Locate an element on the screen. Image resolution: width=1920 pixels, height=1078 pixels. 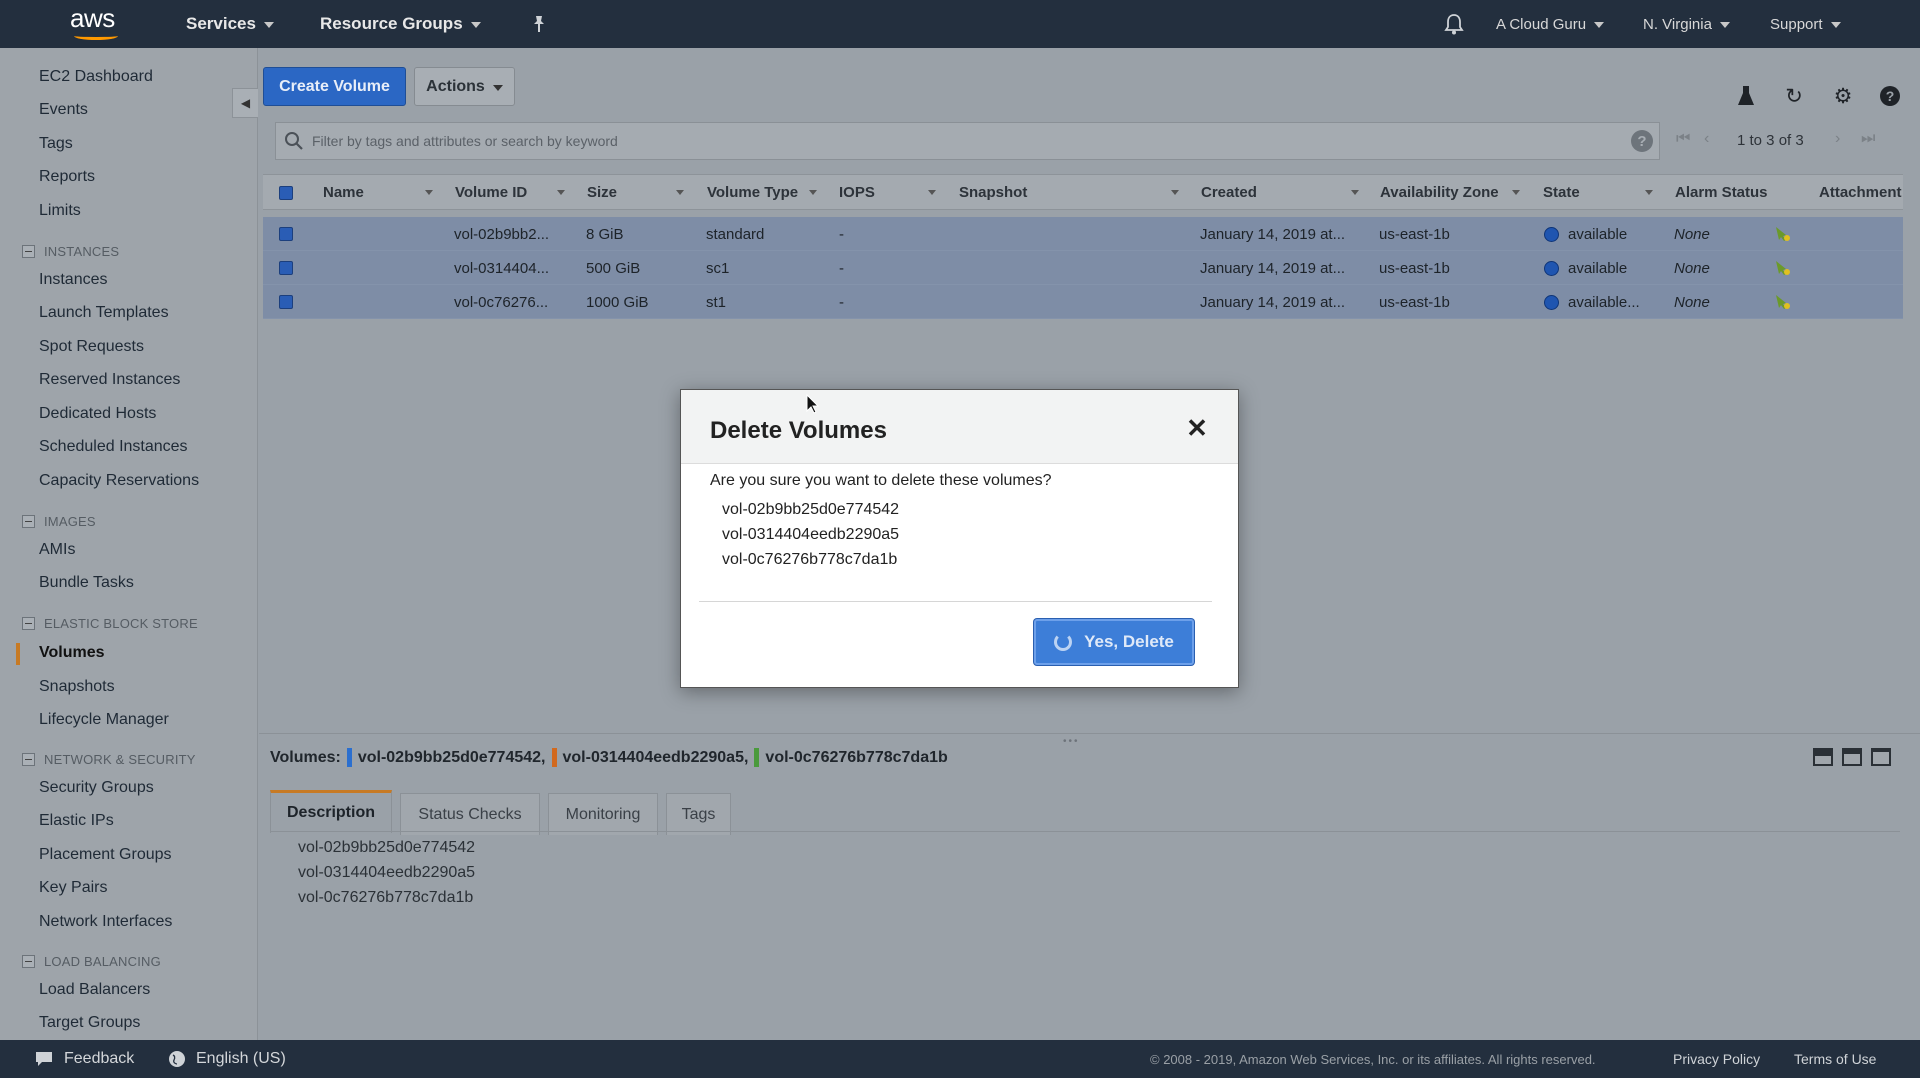
col-name: Name is located at coordinates (343, 192).